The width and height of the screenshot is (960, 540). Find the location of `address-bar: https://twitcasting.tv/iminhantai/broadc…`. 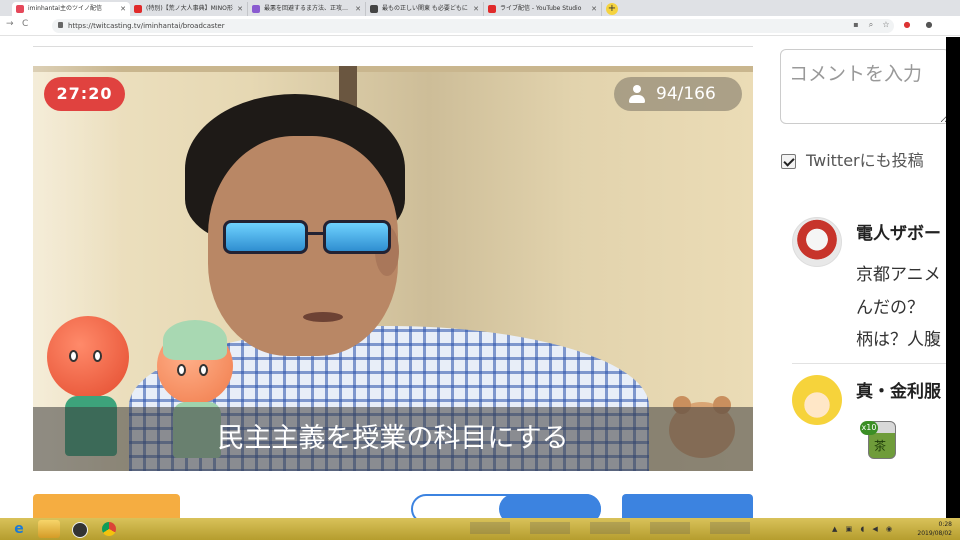

address-bar: https://twitcasting.tv/iminhantai/broadc… is located at coordinates (473, 26).